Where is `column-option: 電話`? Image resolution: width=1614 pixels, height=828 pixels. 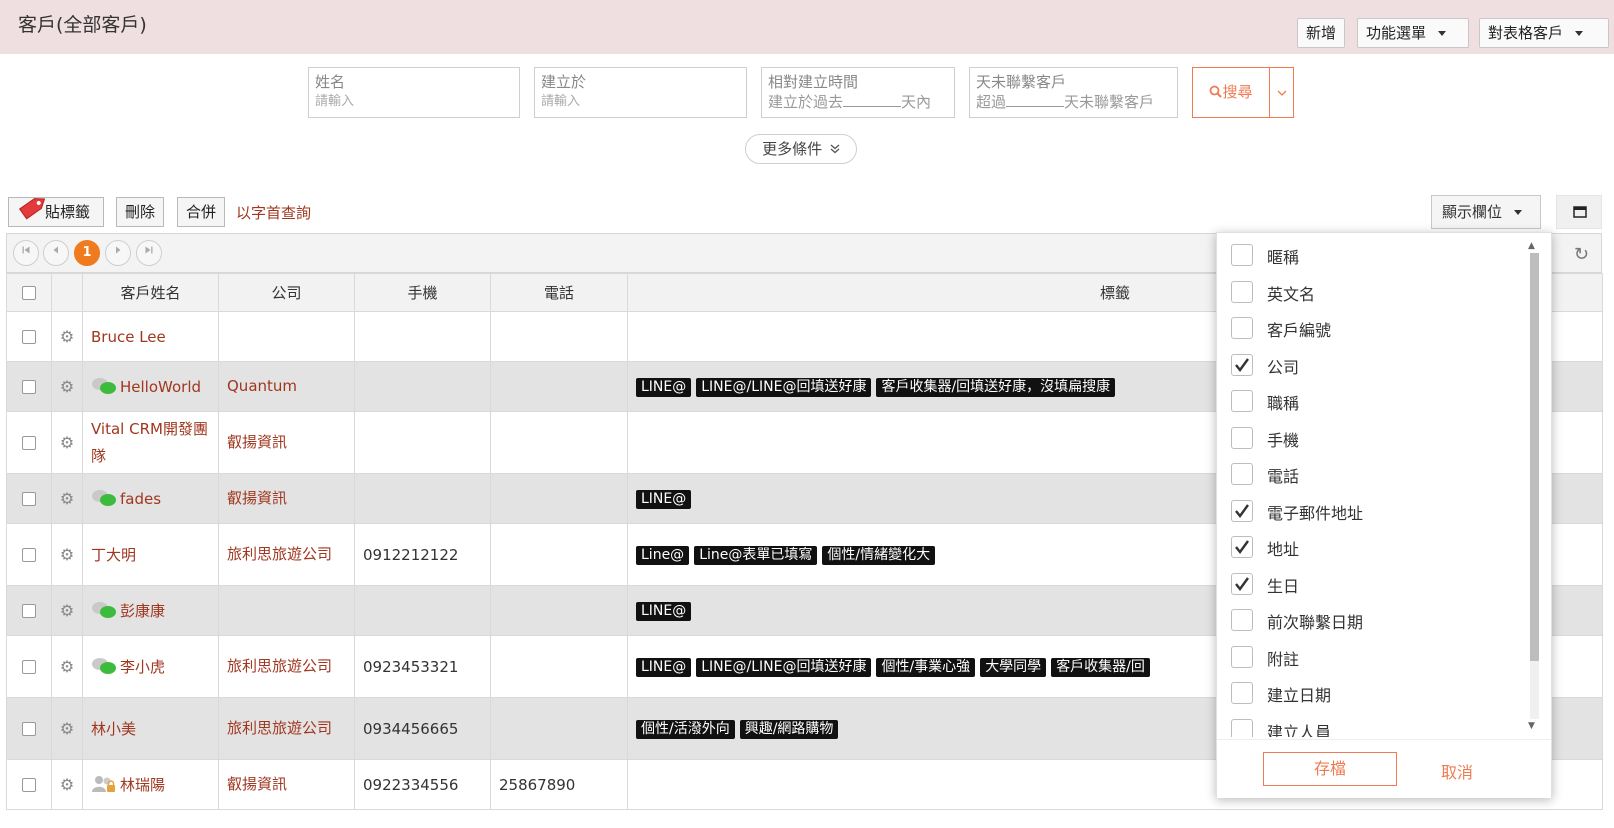 column-option: 電話 is located at coordinates (1377, 474).